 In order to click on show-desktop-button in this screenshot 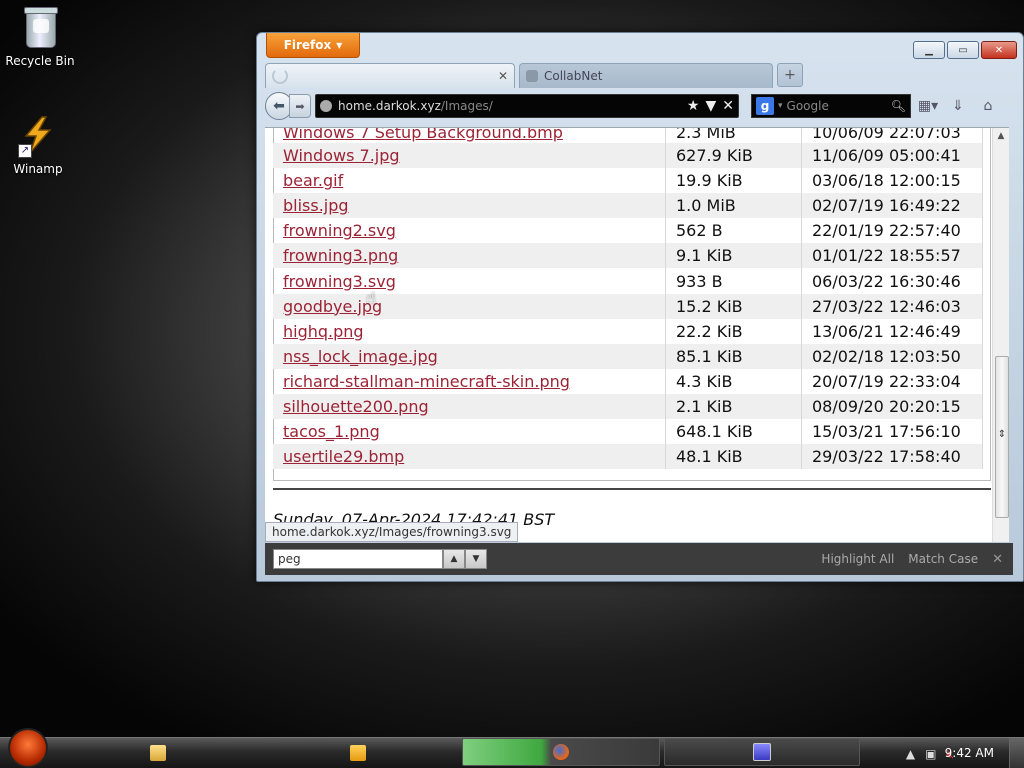, I will do `click(1016, 753)`.